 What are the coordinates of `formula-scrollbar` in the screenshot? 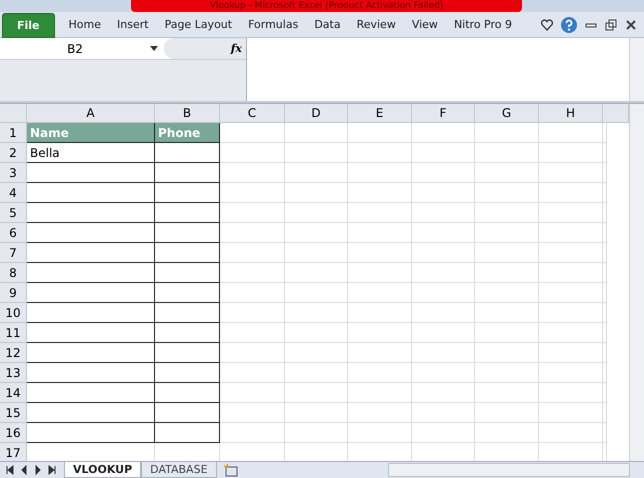 It's located at (636, 69).